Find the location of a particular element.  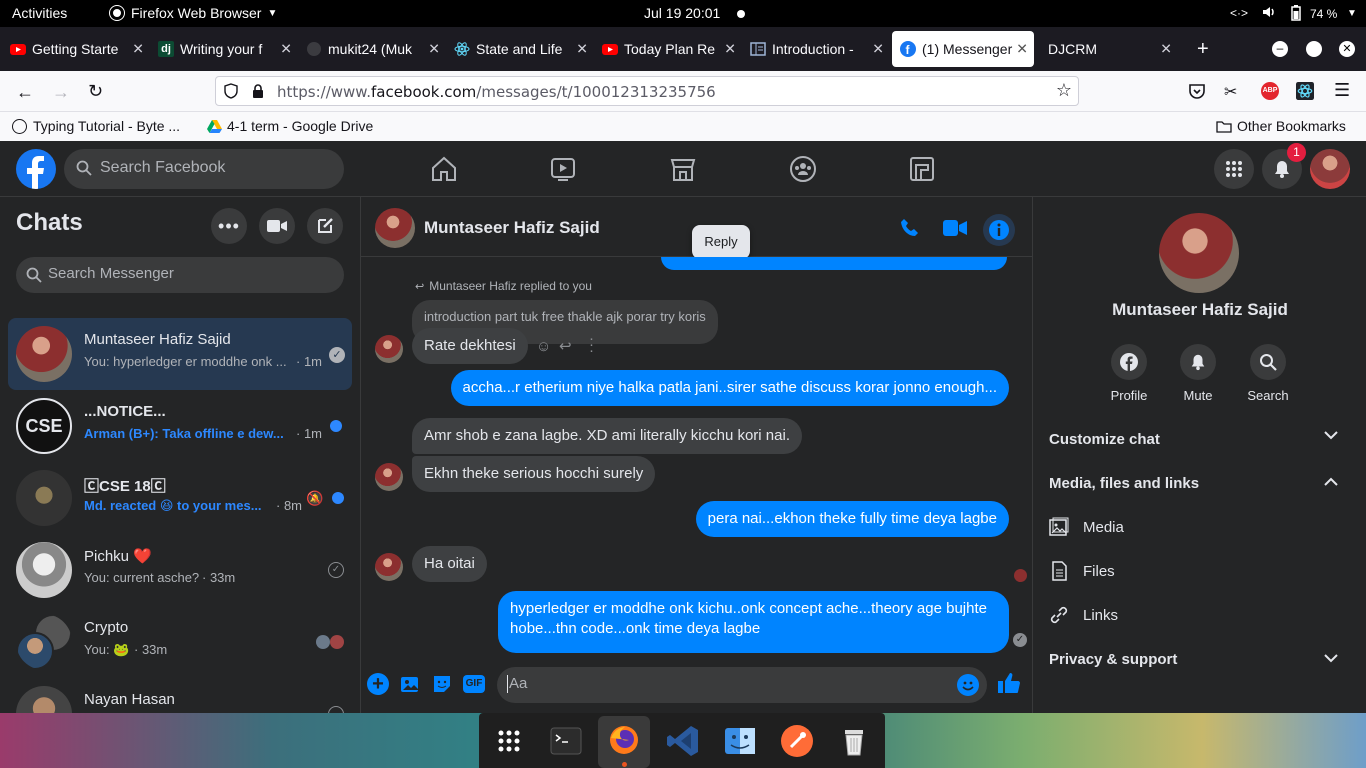

volume-icon is located at coordinates (1269, 12).